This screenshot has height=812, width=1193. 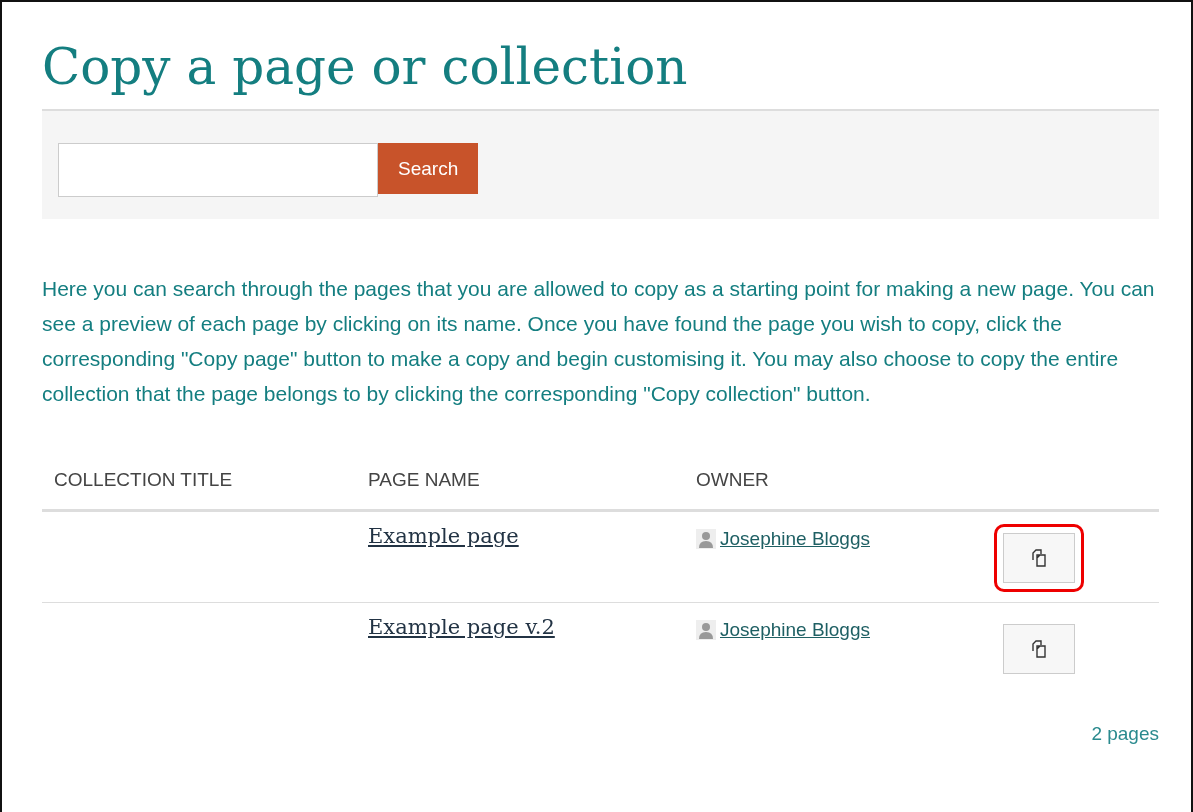 I want to click on page-link: Example page v.2, so click(x=461, y=627).